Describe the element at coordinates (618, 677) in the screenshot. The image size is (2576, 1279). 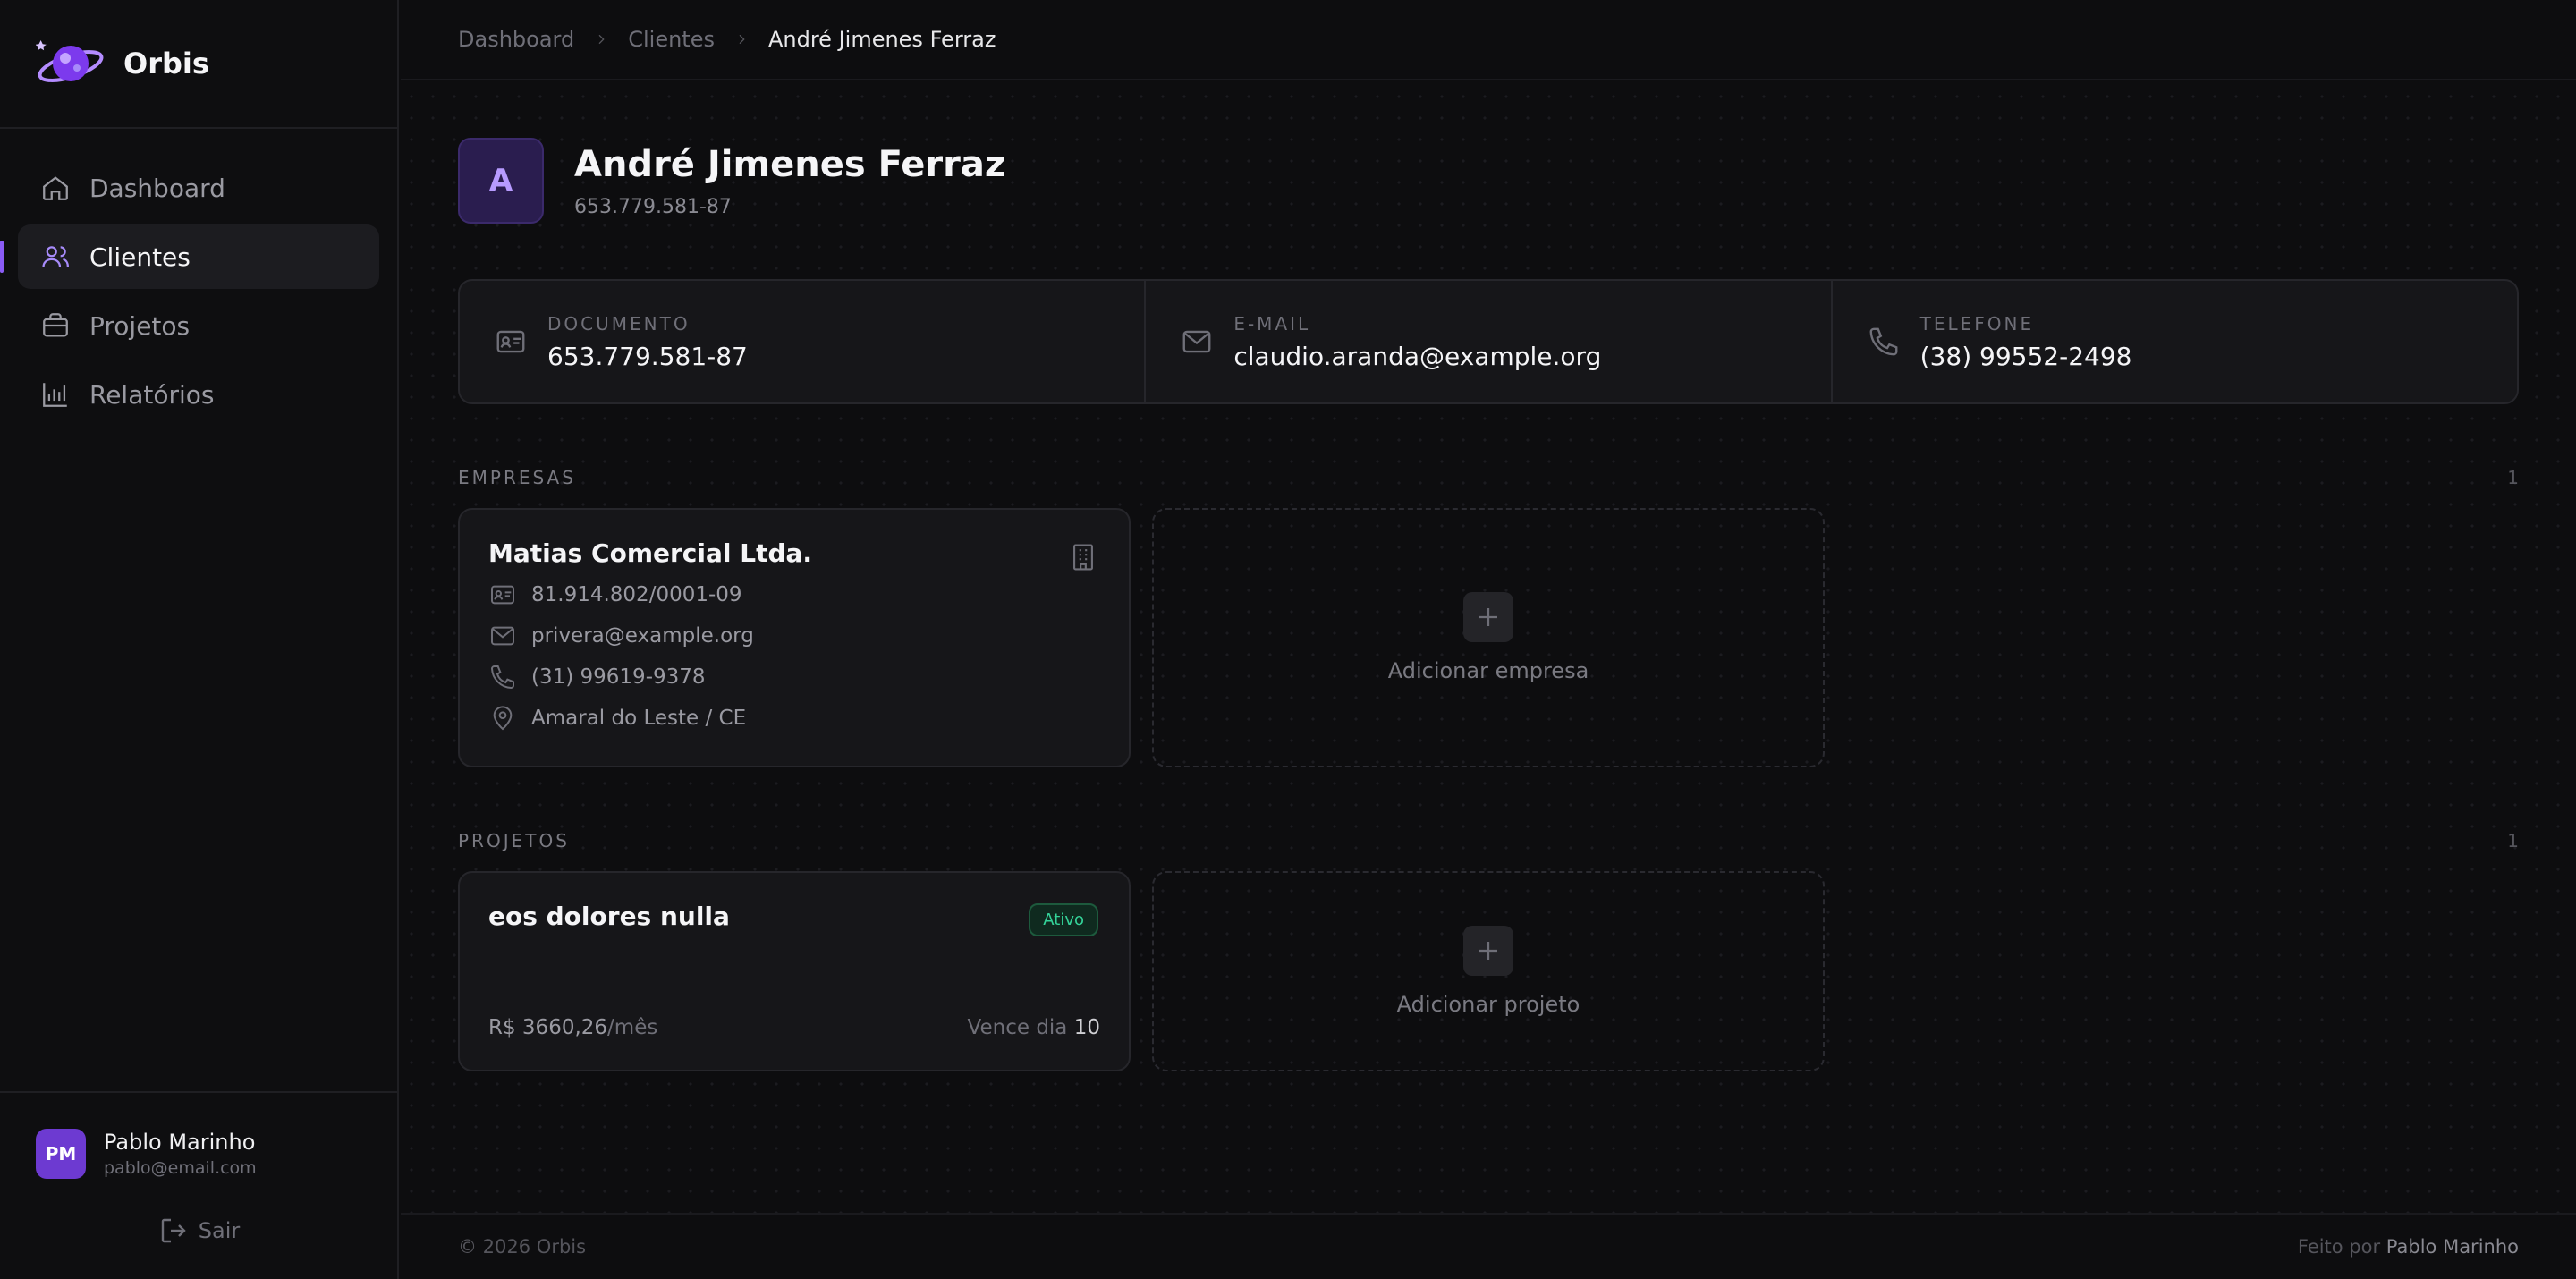
I see `detail-value: (31) 99619-9378` at that location.